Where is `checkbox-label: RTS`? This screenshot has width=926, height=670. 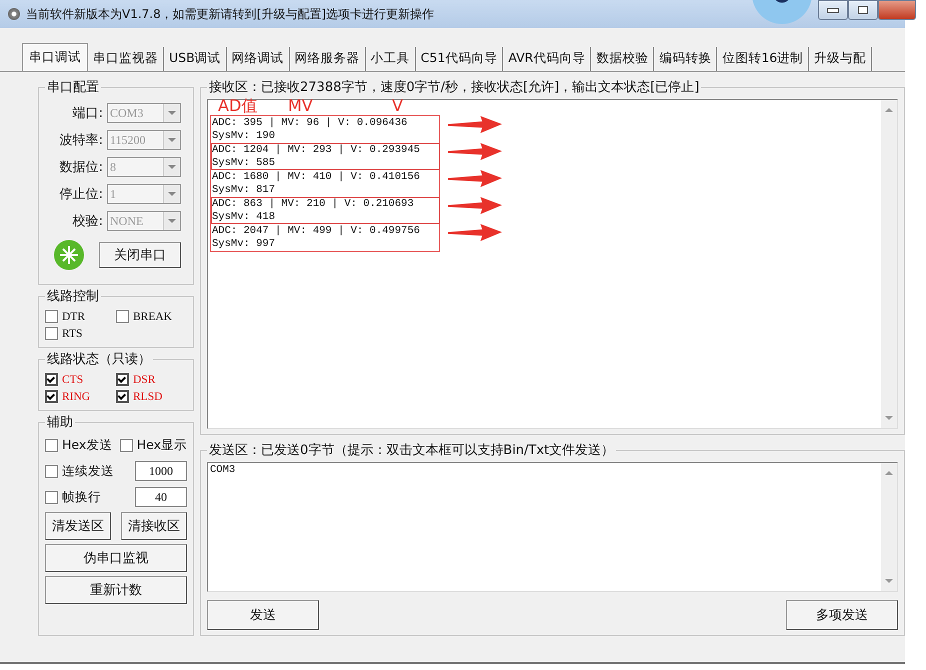
checkbox-label: RTS is located at coordinates (72, 334).